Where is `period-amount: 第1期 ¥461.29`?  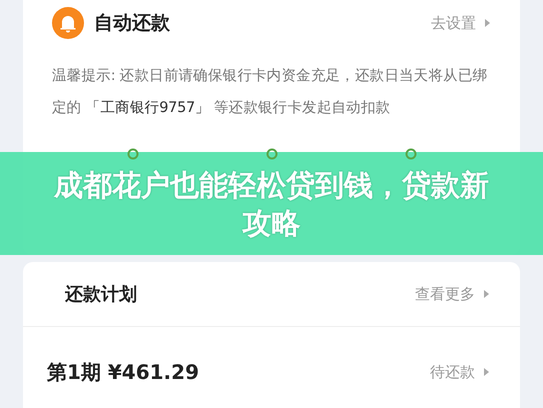
period-amount: 第1期 ¥461.29 is located at coordinates (123, 372).